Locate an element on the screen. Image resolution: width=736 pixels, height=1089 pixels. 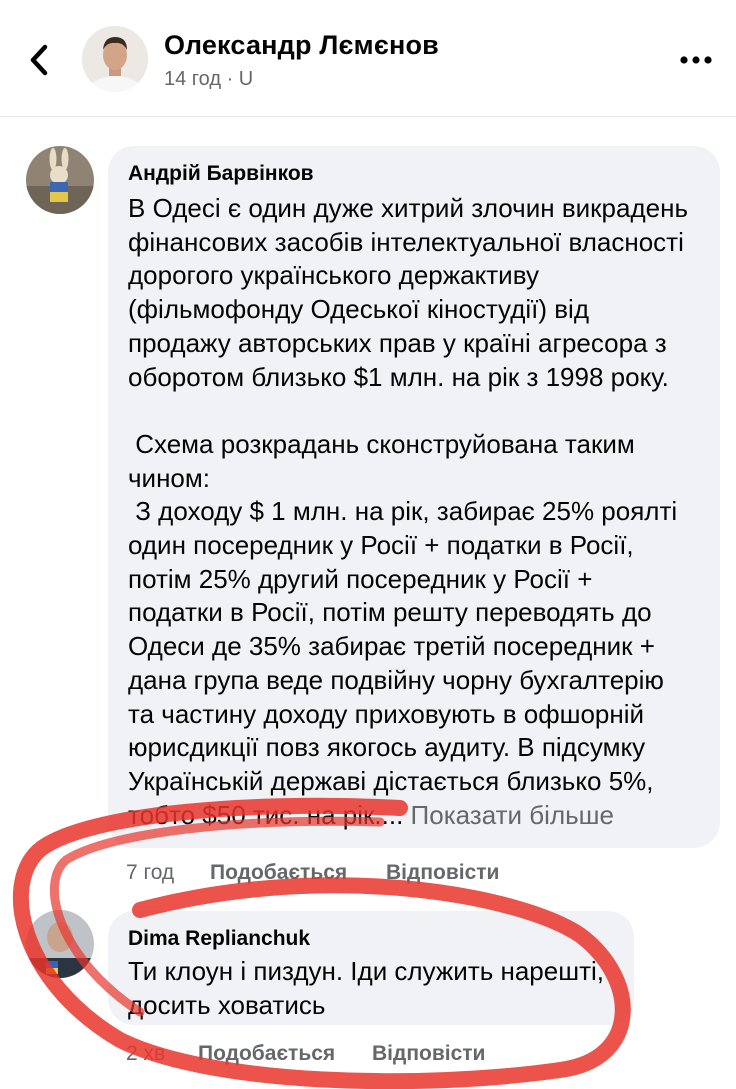
see-more-link: Показати більше is located at coordinates (512, 815).